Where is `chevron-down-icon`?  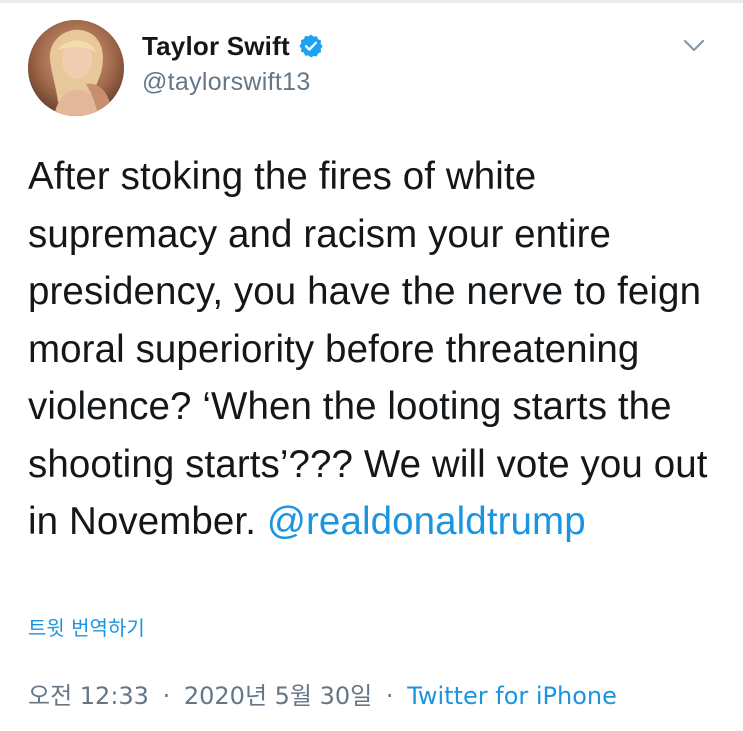
chevron-down-icon is located at coordinates (694, 46).